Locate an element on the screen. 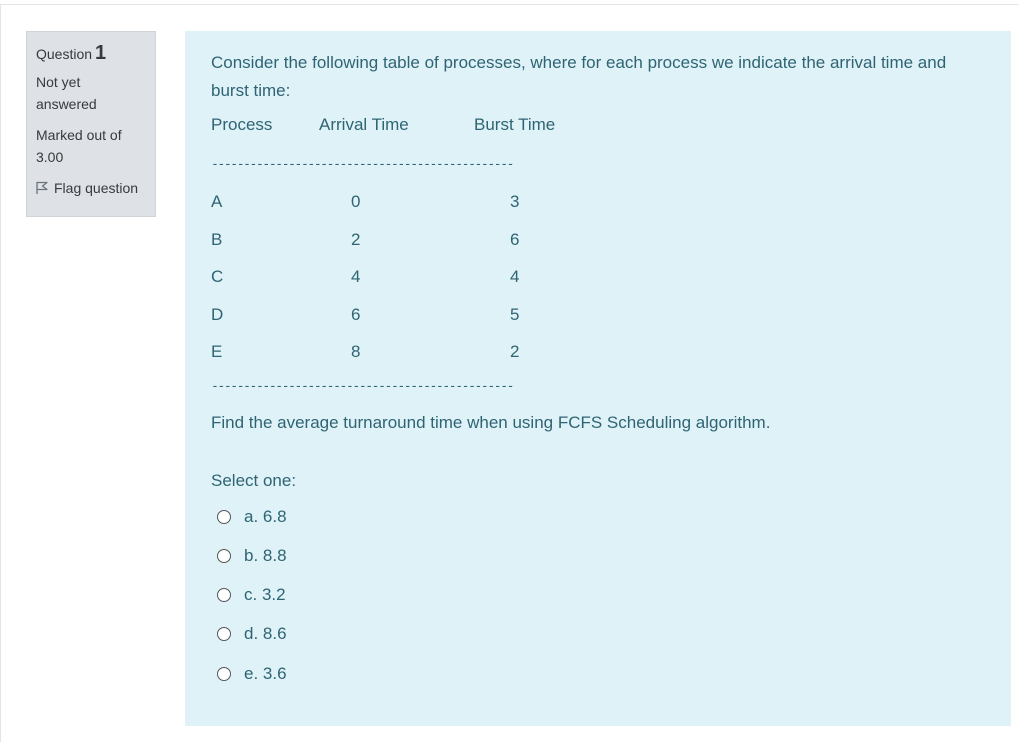 The image size is (1019, 742). option-value: 8.6 is located at coordinates (274, 633).